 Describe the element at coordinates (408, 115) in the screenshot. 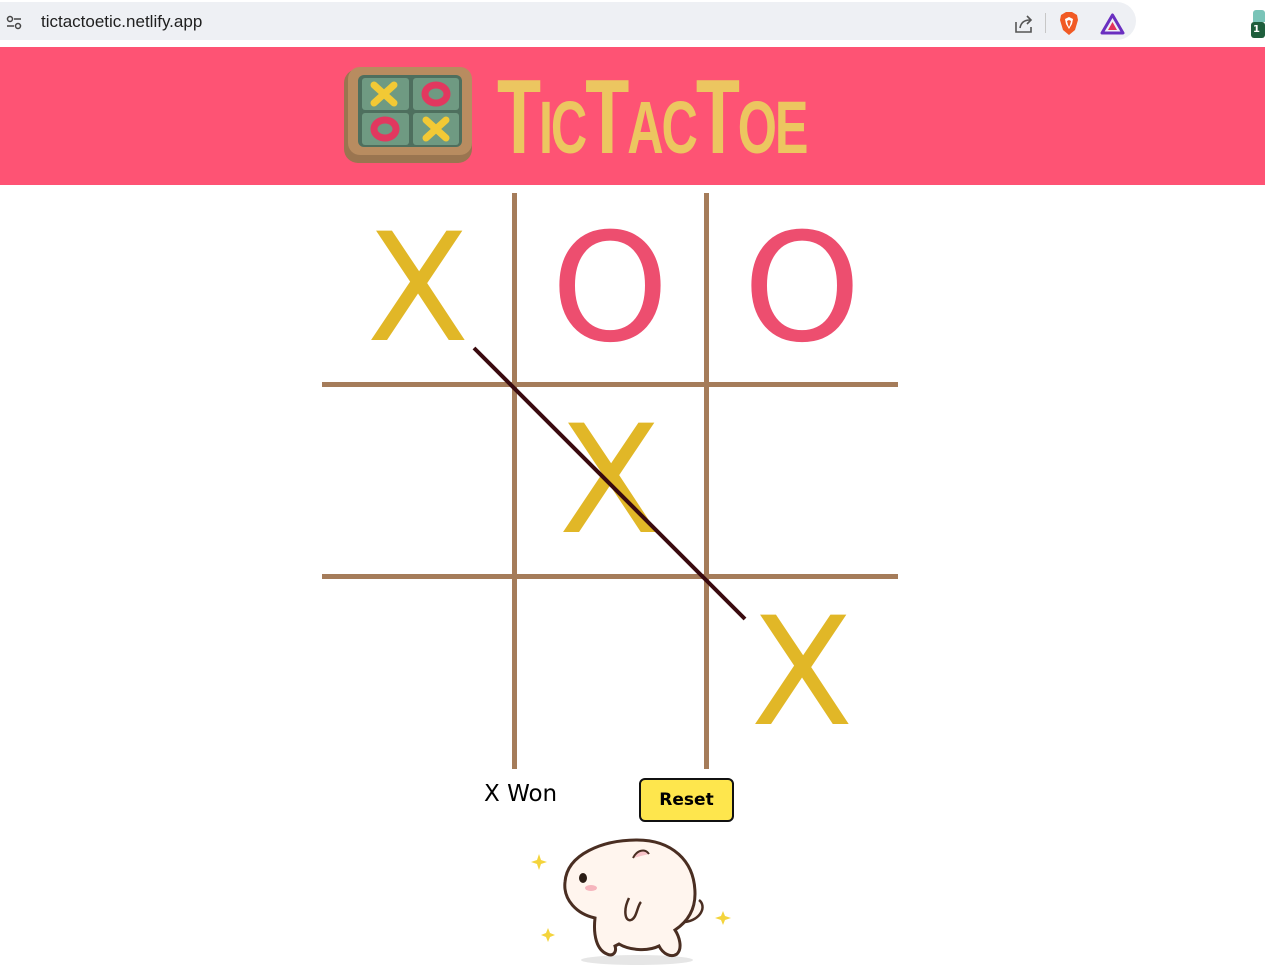

I see `tictactoe-board-logo-icon` at that location.